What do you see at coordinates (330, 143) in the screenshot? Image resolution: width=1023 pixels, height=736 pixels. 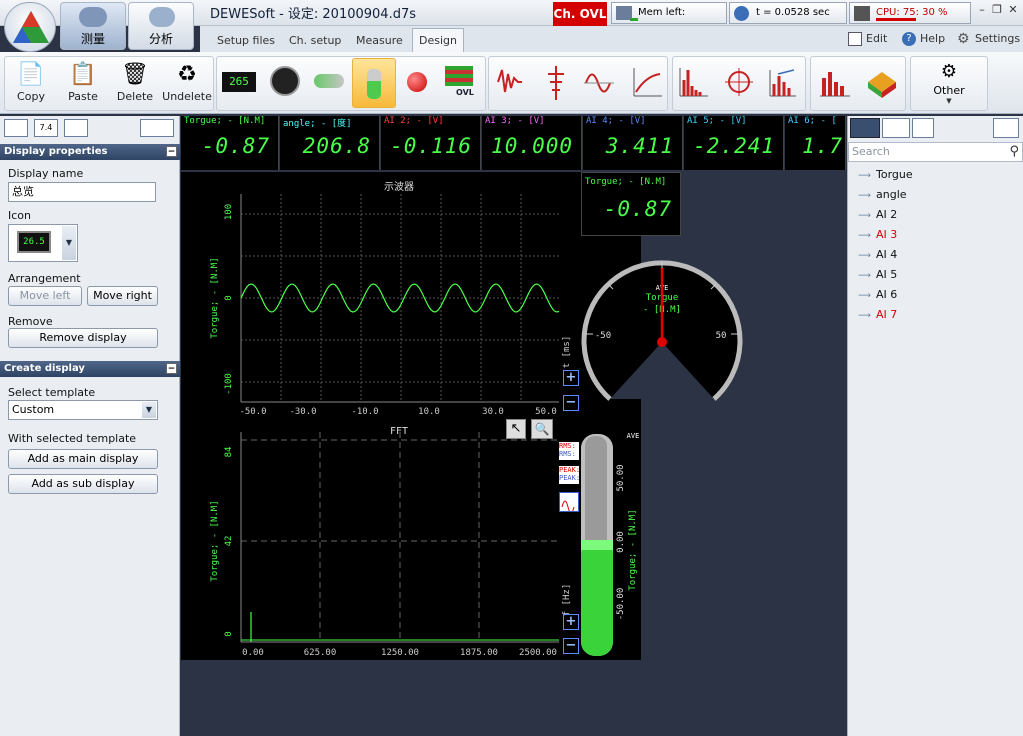 I see `digital-meter: angle; - [度] 206.8` at bounding box center [330, 143].